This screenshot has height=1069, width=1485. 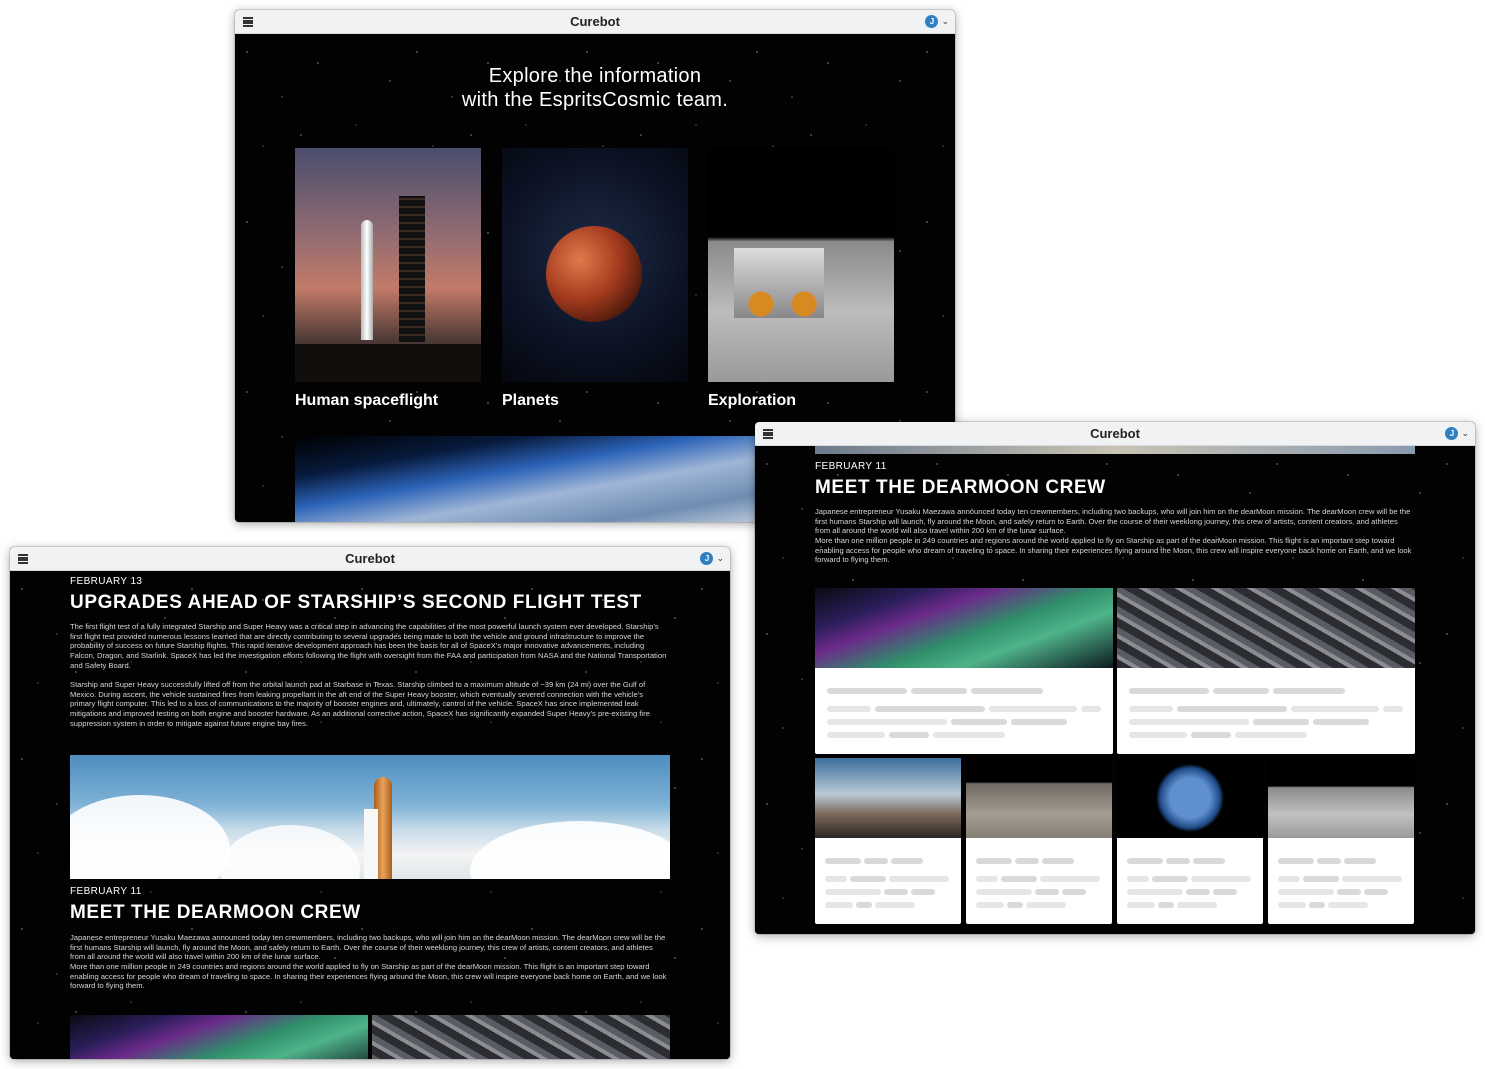 What do you see at coordinates (570, 850) in the screenshot?
I see `cloud-shape` at bounding box center [570, 850].